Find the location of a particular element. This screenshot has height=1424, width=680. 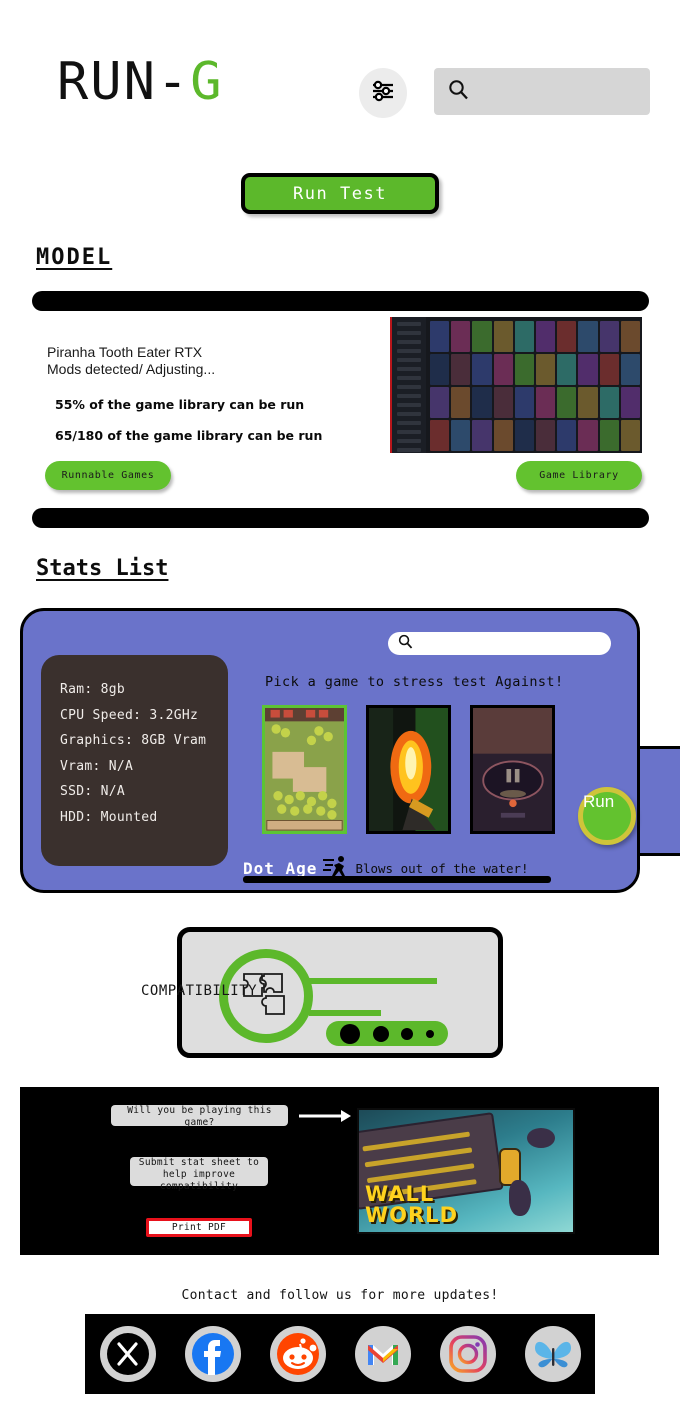

spec-hdd: HDD: Mounted is located at coordinates (109, 817).